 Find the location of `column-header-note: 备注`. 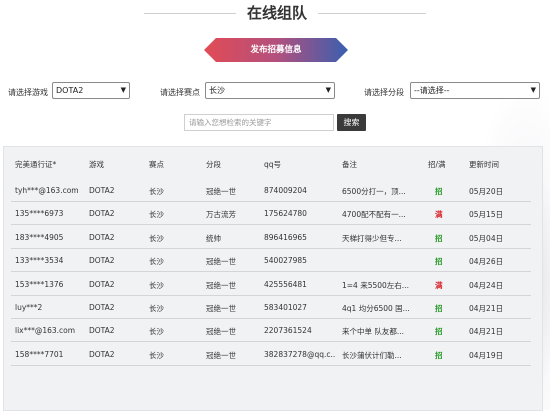

column-header-note: 备注 is located at coordinates (349, 164).